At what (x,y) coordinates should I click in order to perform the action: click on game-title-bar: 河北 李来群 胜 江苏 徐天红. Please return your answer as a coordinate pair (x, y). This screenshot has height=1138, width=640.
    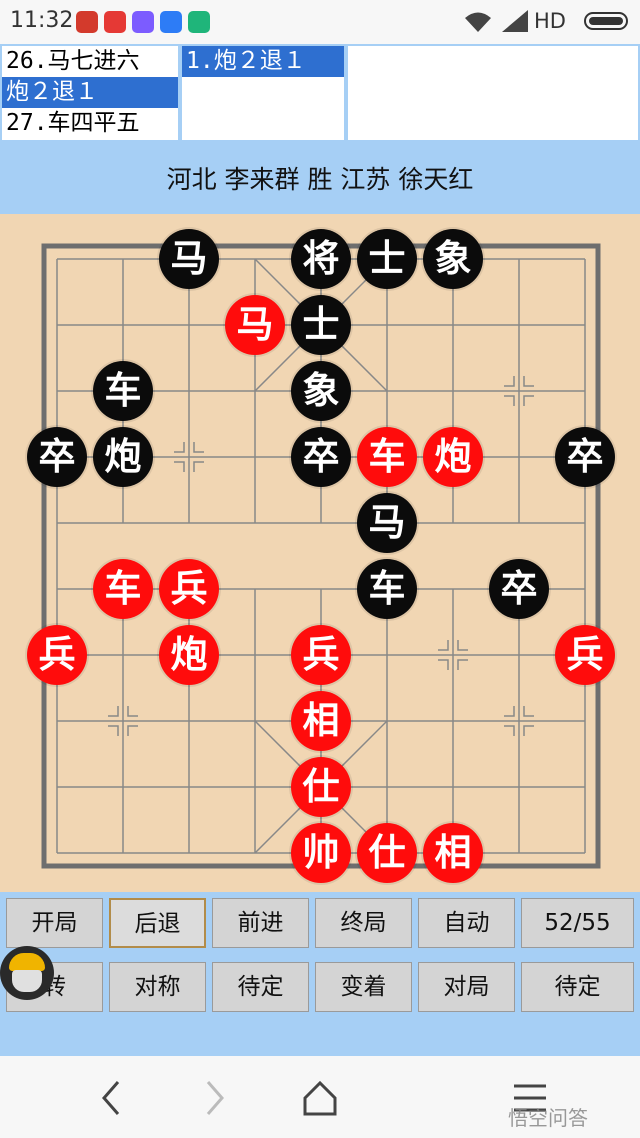
    Looking at the image, I should click on (320, 179).